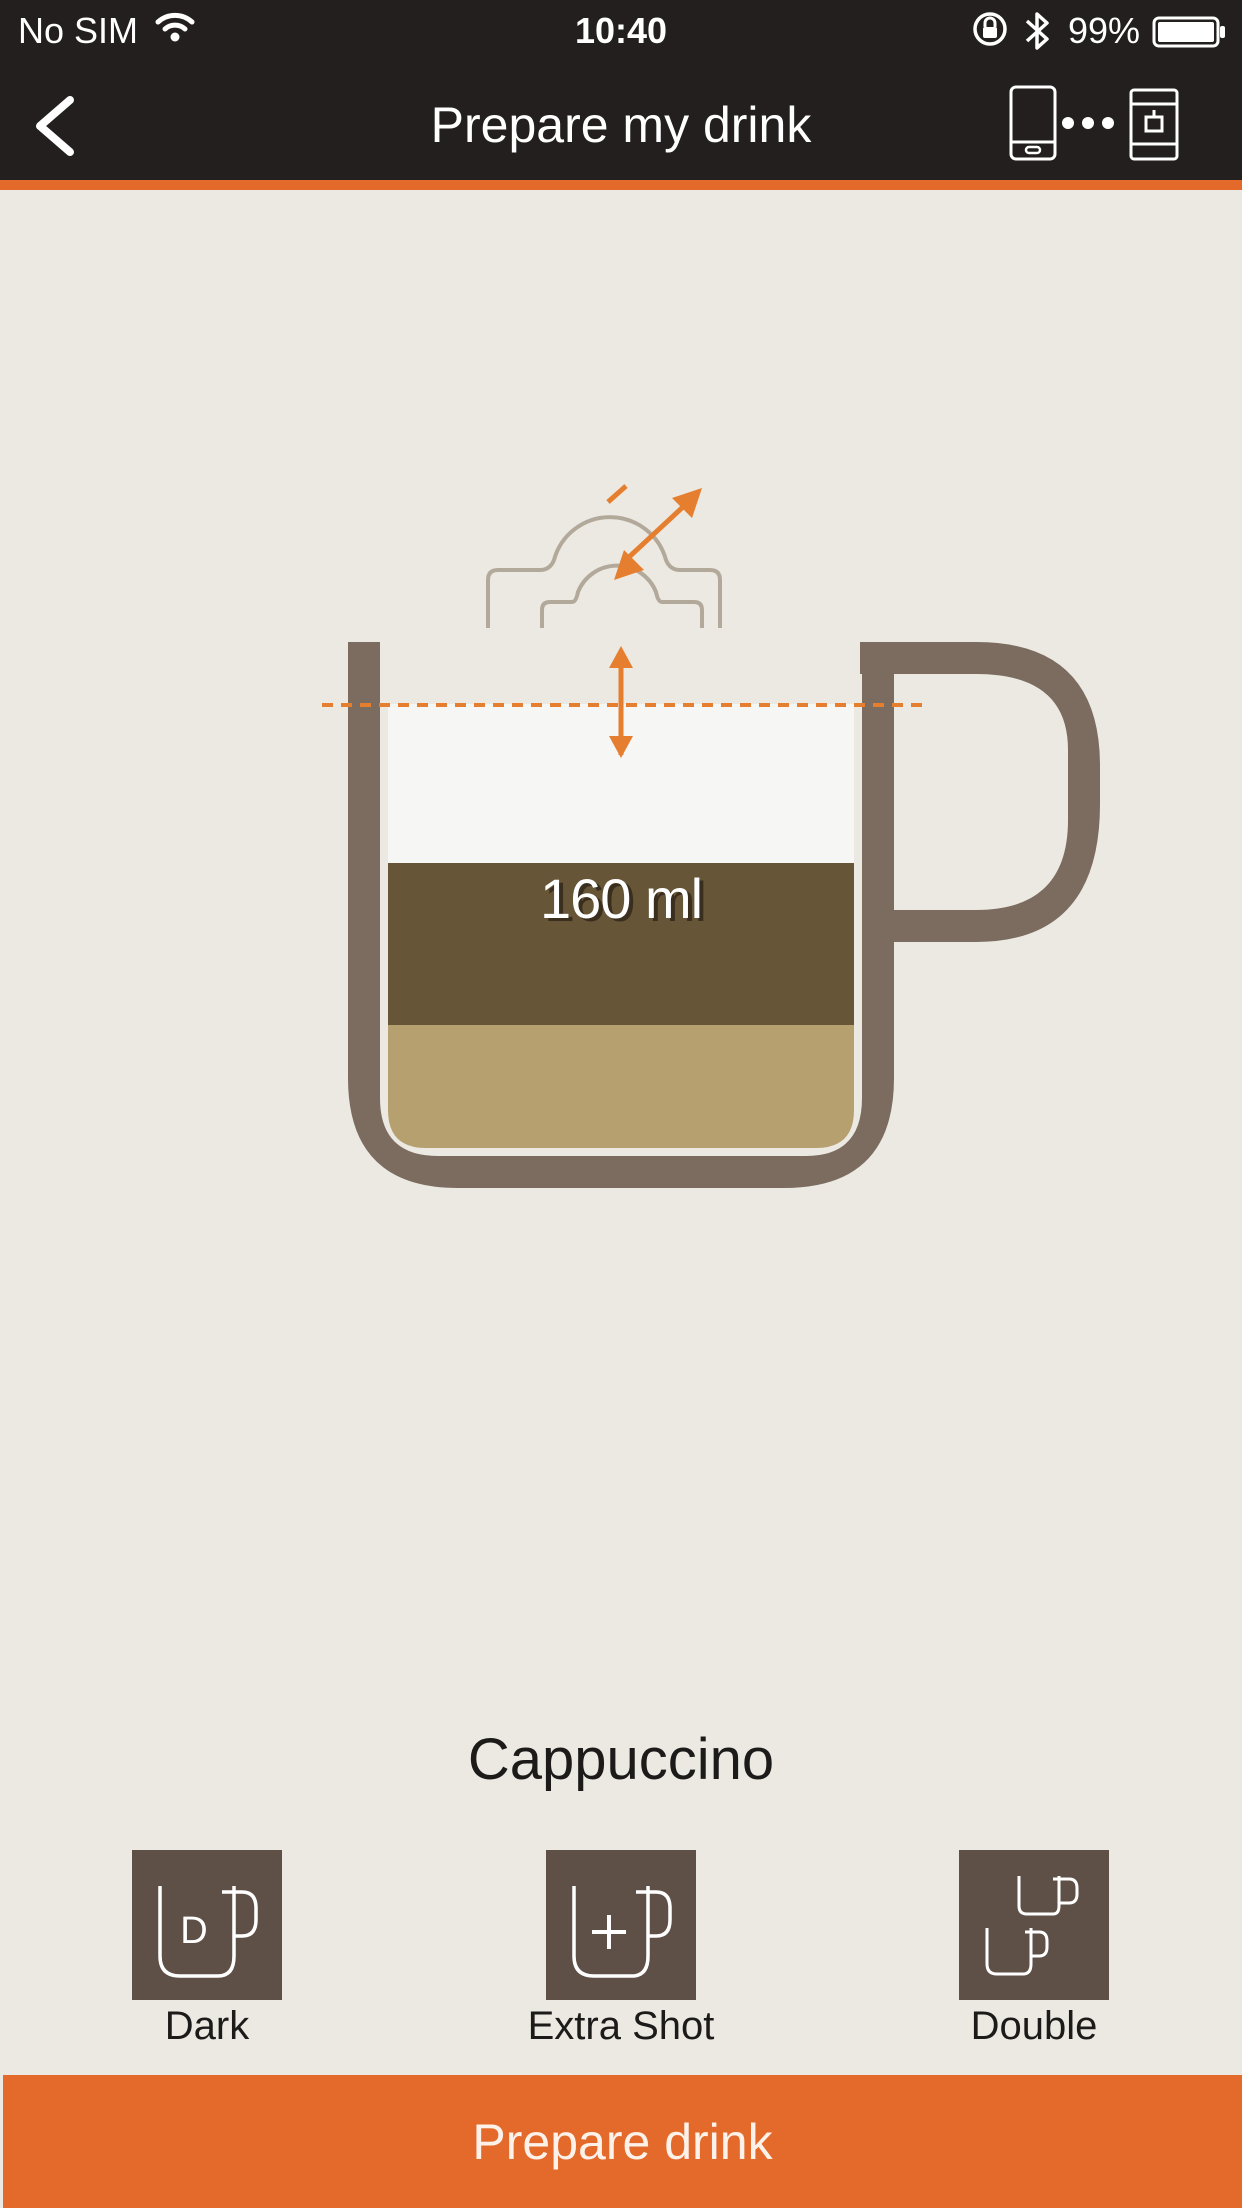 The width and height of the screenshot is (1242, 2208). What do you see at coordinates (990, 33) in the screenshot?
I see `rotation-lock-icon` at bounding box center [990, 33].